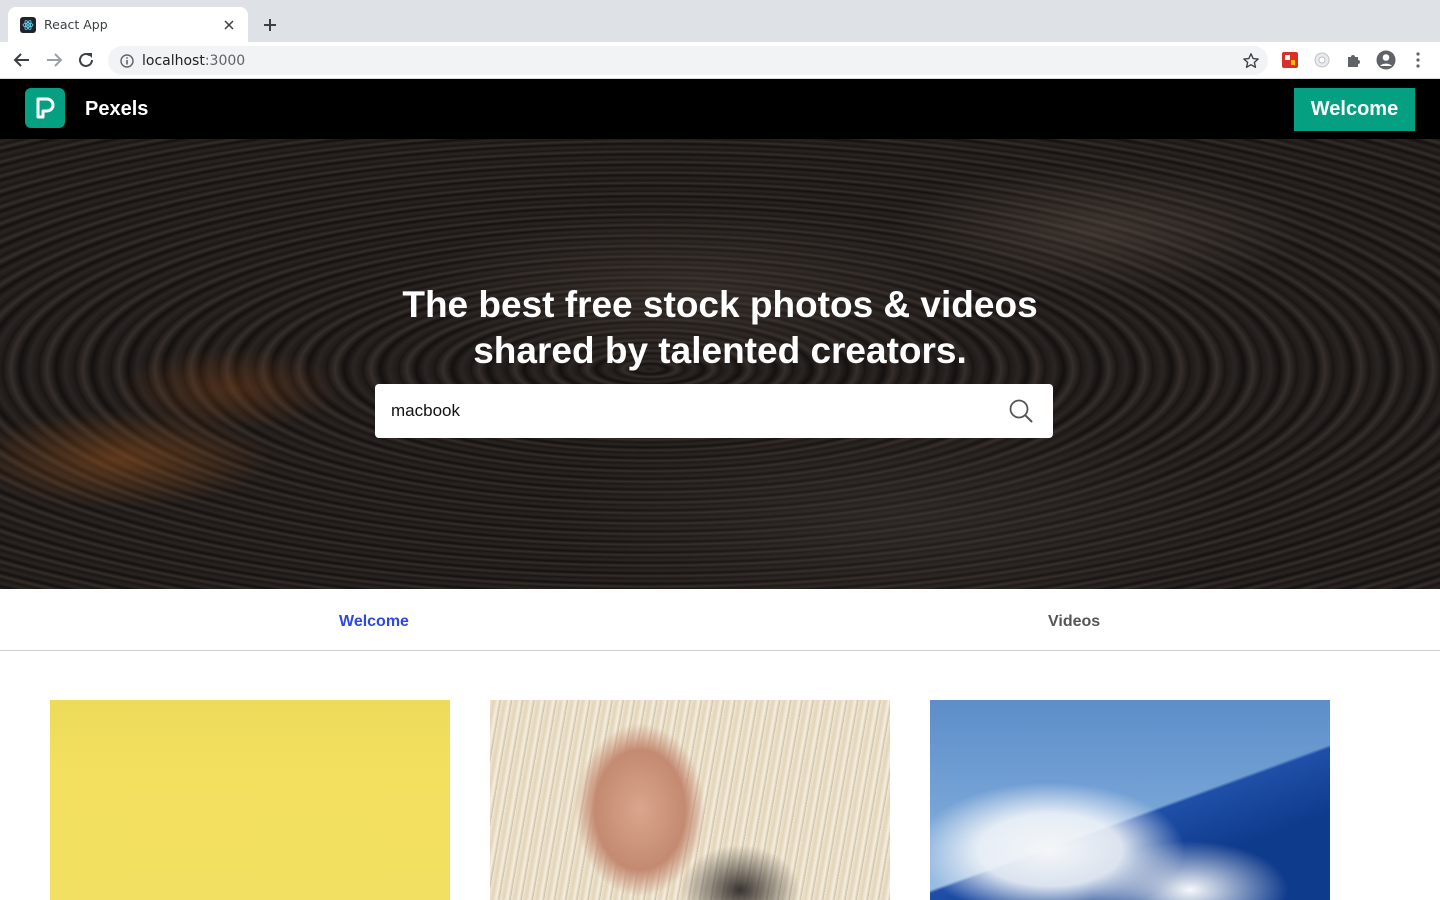 The height and width of the screenshot is (900, 1440). What do you see at coordinates (1386, 60) in the screenshot?
I see `profile-avatar-icon` at bounding box center [1386, 60].